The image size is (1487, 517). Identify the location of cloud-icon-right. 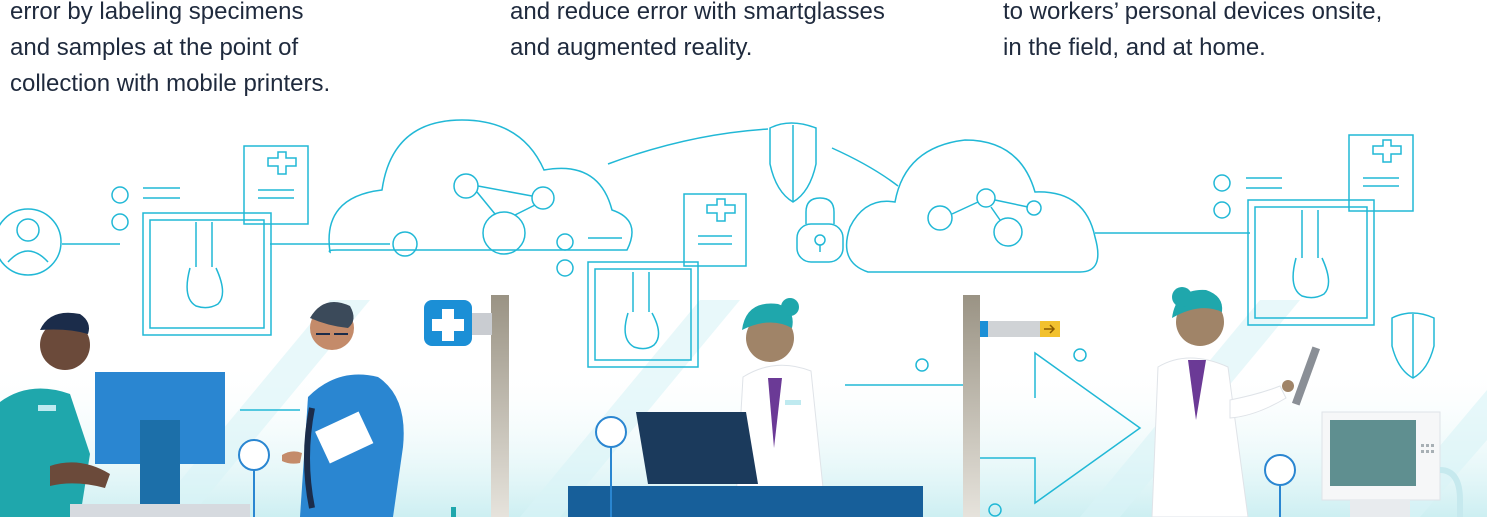
(972, 206).